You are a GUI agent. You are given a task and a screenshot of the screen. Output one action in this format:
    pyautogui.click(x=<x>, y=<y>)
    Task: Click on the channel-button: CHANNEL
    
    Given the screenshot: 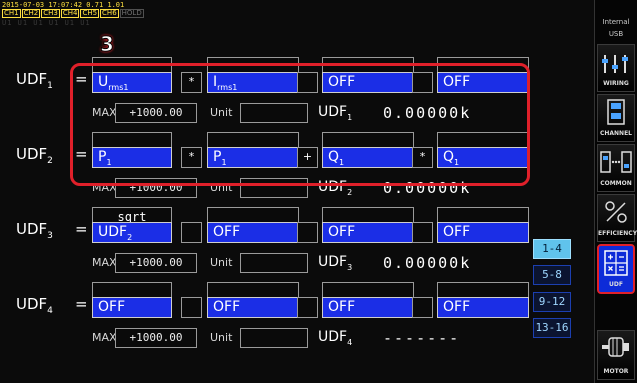 What is the action you would take?
    pyautogui.click(x=616, y=118)
    